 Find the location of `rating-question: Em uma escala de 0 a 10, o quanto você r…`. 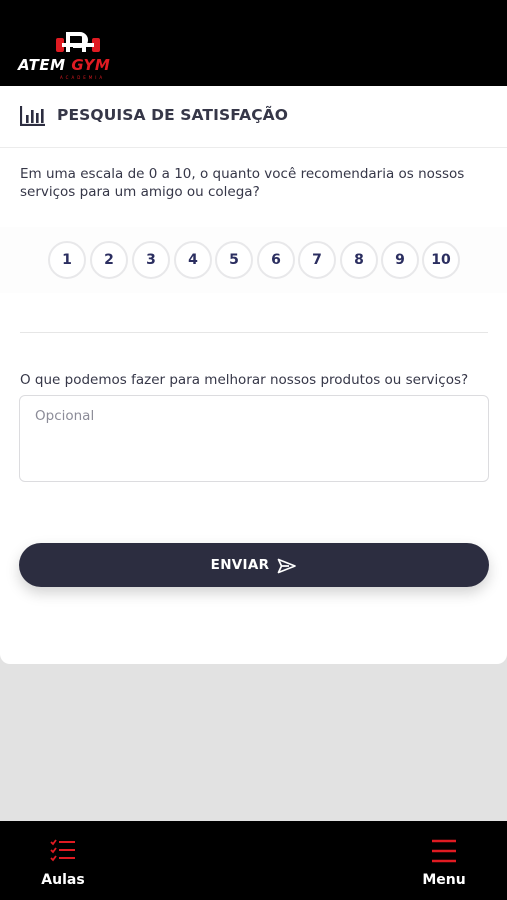

rating-question: Em uma escala de 0 a 10, o quanto você r… is located at coordinates (242, 183).